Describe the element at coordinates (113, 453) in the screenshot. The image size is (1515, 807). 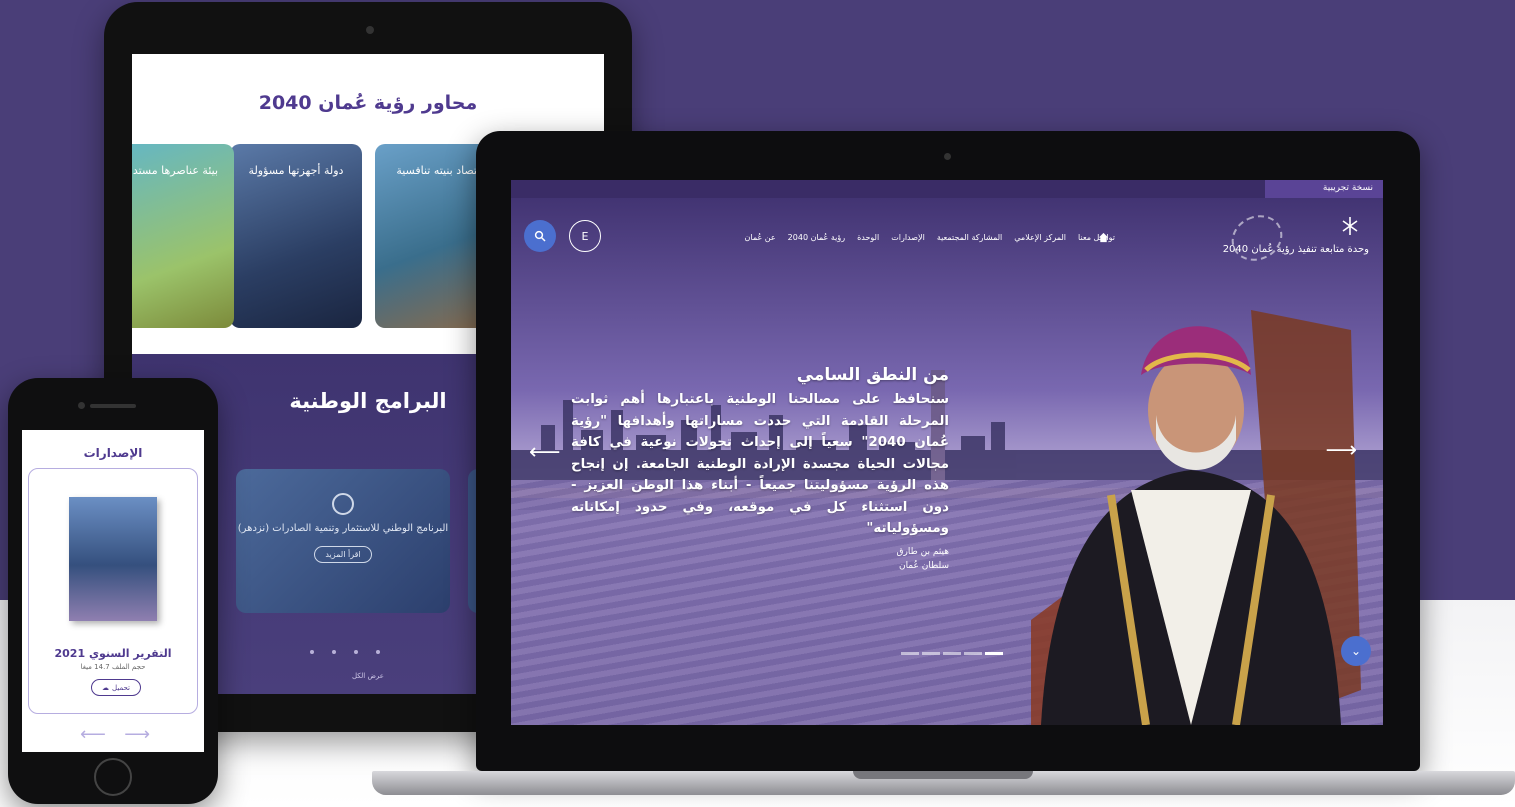
I see `publications-title: الإصدارات` at that location.